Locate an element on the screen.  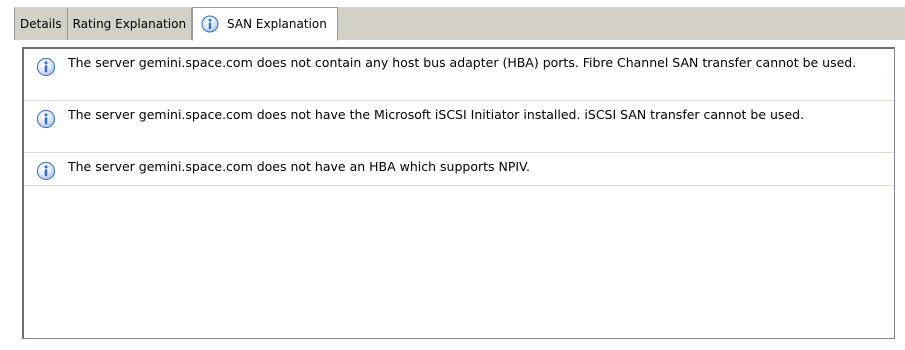
tab-rating-explanation: Rating Explanation is located at coordinates (130, 24).